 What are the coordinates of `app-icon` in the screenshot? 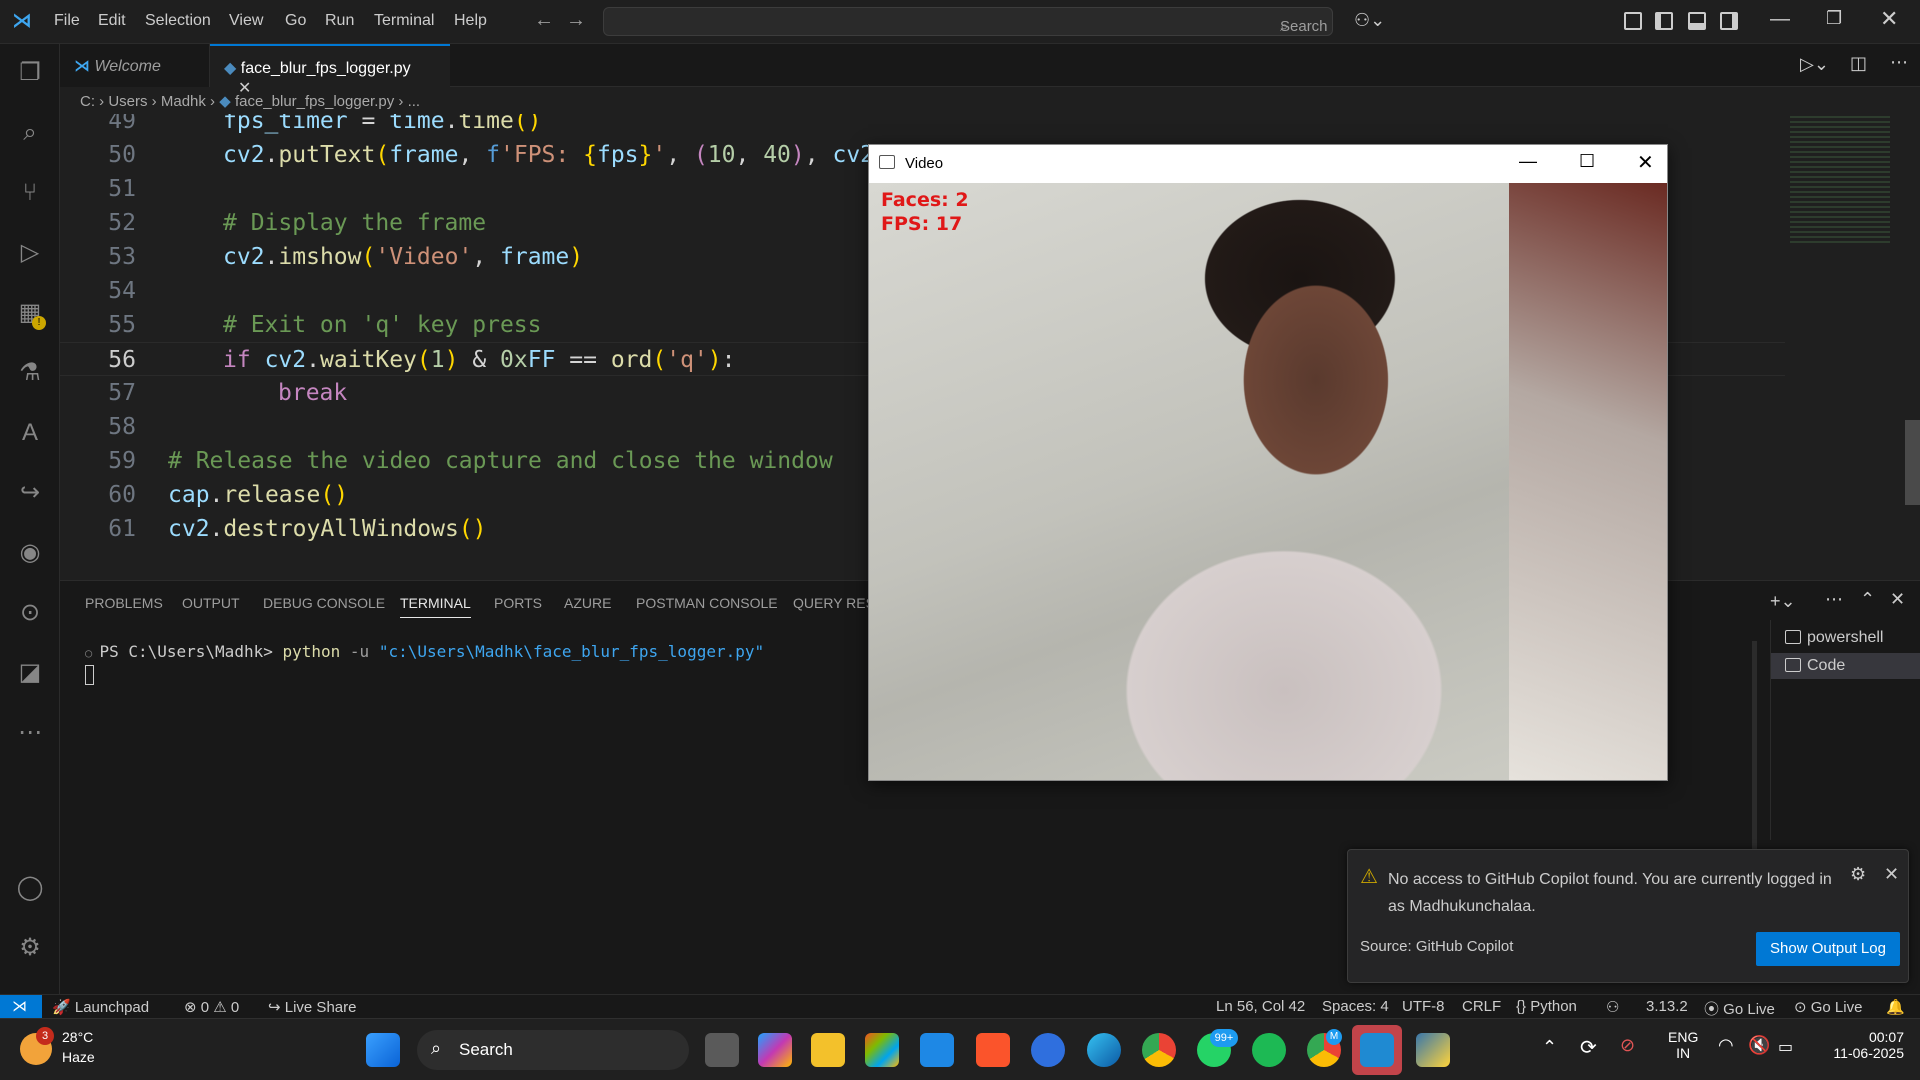 It's located at (937, 1050).